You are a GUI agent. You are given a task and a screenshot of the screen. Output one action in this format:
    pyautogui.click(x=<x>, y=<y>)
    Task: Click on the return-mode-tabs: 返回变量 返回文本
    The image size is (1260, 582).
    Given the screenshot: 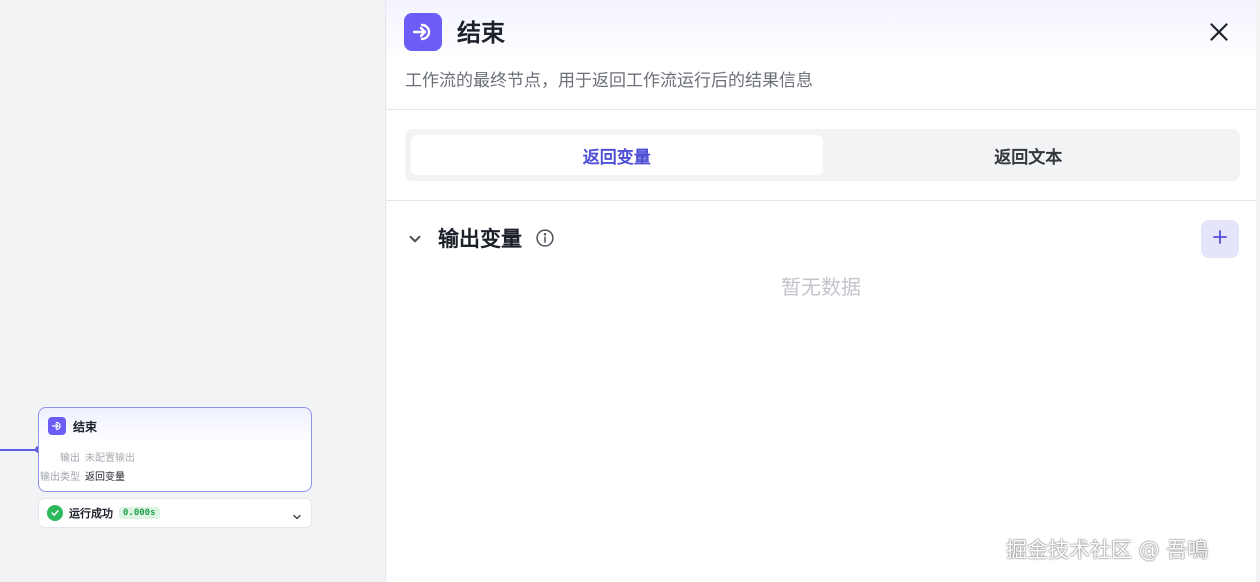 What is the action you would take?
    pyautogui.click(x=822, y=155)
    